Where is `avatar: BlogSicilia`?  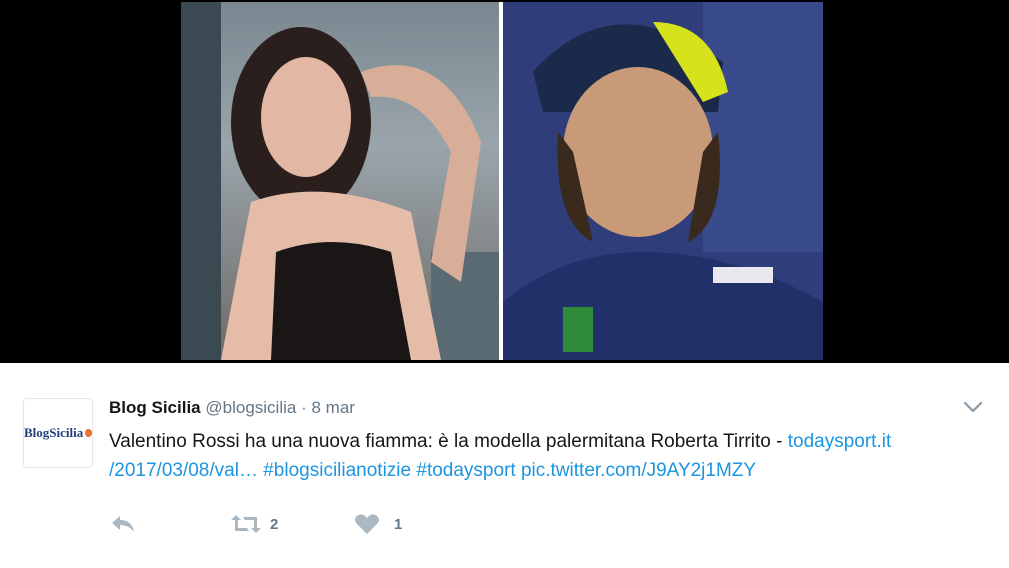
avatar: BlogSicilia is located at coordinates (58, 433).